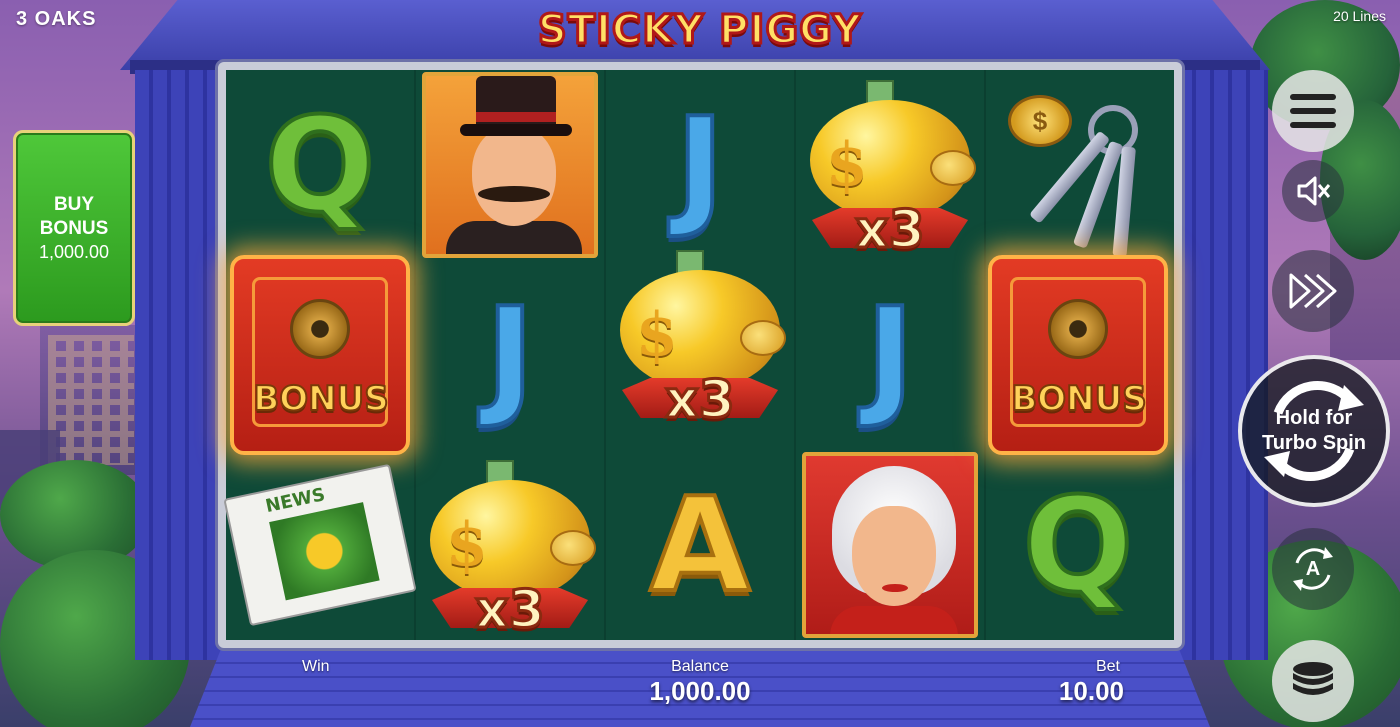 The width and height of the screenshot is (1400, 727). I want to click on reel-4-row-1: $ x3, so click(890, 166).